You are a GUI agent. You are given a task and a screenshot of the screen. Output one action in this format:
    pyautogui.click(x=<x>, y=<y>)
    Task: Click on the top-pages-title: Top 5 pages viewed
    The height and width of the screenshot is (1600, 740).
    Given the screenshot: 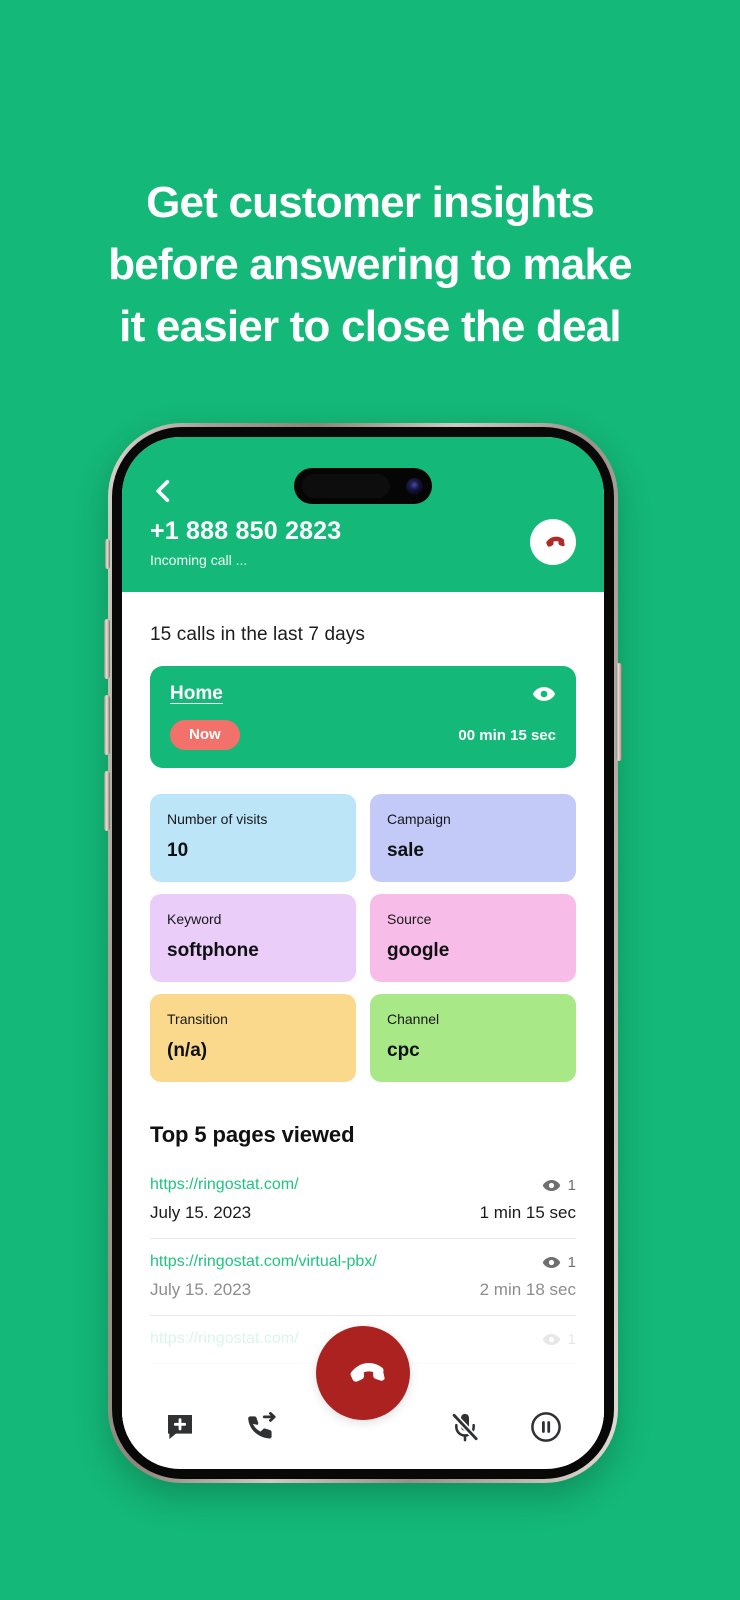 What is the action you would take?
    pyautogui.click(x=252, y=1134)
    